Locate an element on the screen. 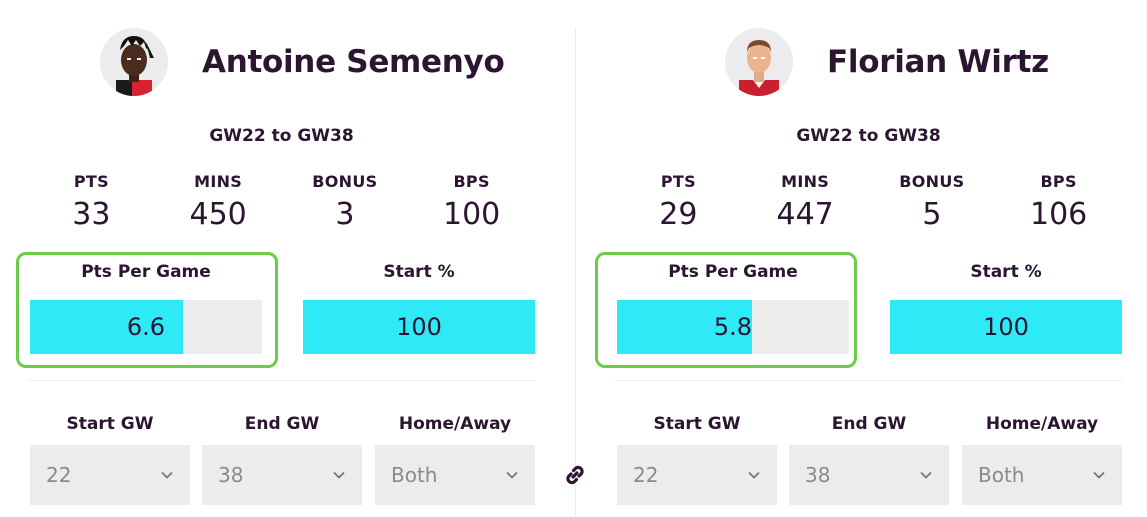 The image size is (1147, 517). pts-per-game-metric: Pts Per Game 6.6 is located at coordinates (146, 308).